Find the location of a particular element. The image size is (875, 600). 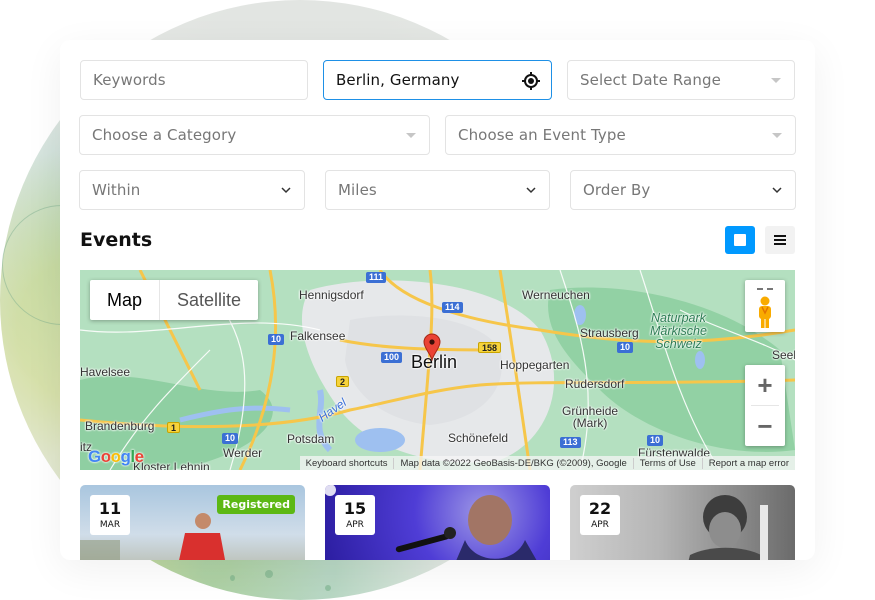

event-day: 11 is located at coordinates (110, 508).